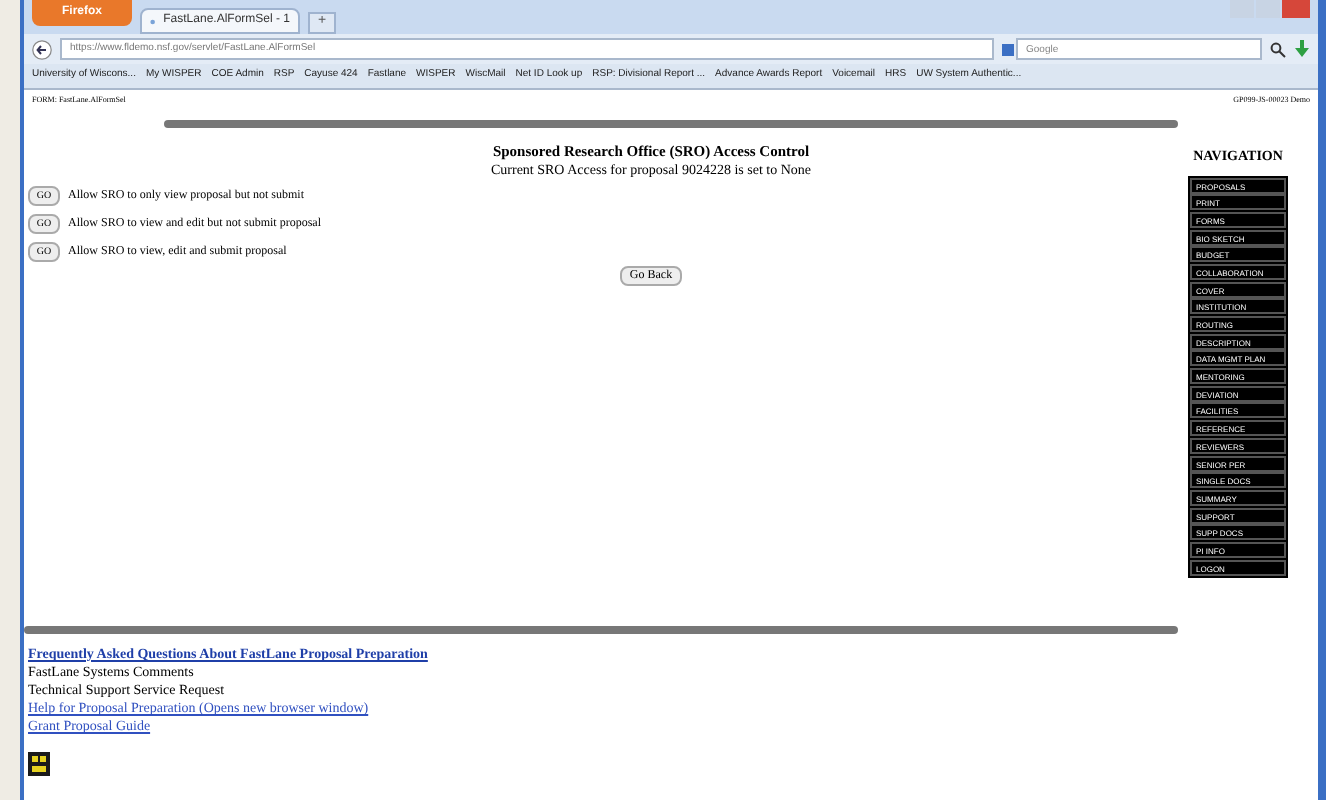  I want to click on search-icon, so click(1278, 49).